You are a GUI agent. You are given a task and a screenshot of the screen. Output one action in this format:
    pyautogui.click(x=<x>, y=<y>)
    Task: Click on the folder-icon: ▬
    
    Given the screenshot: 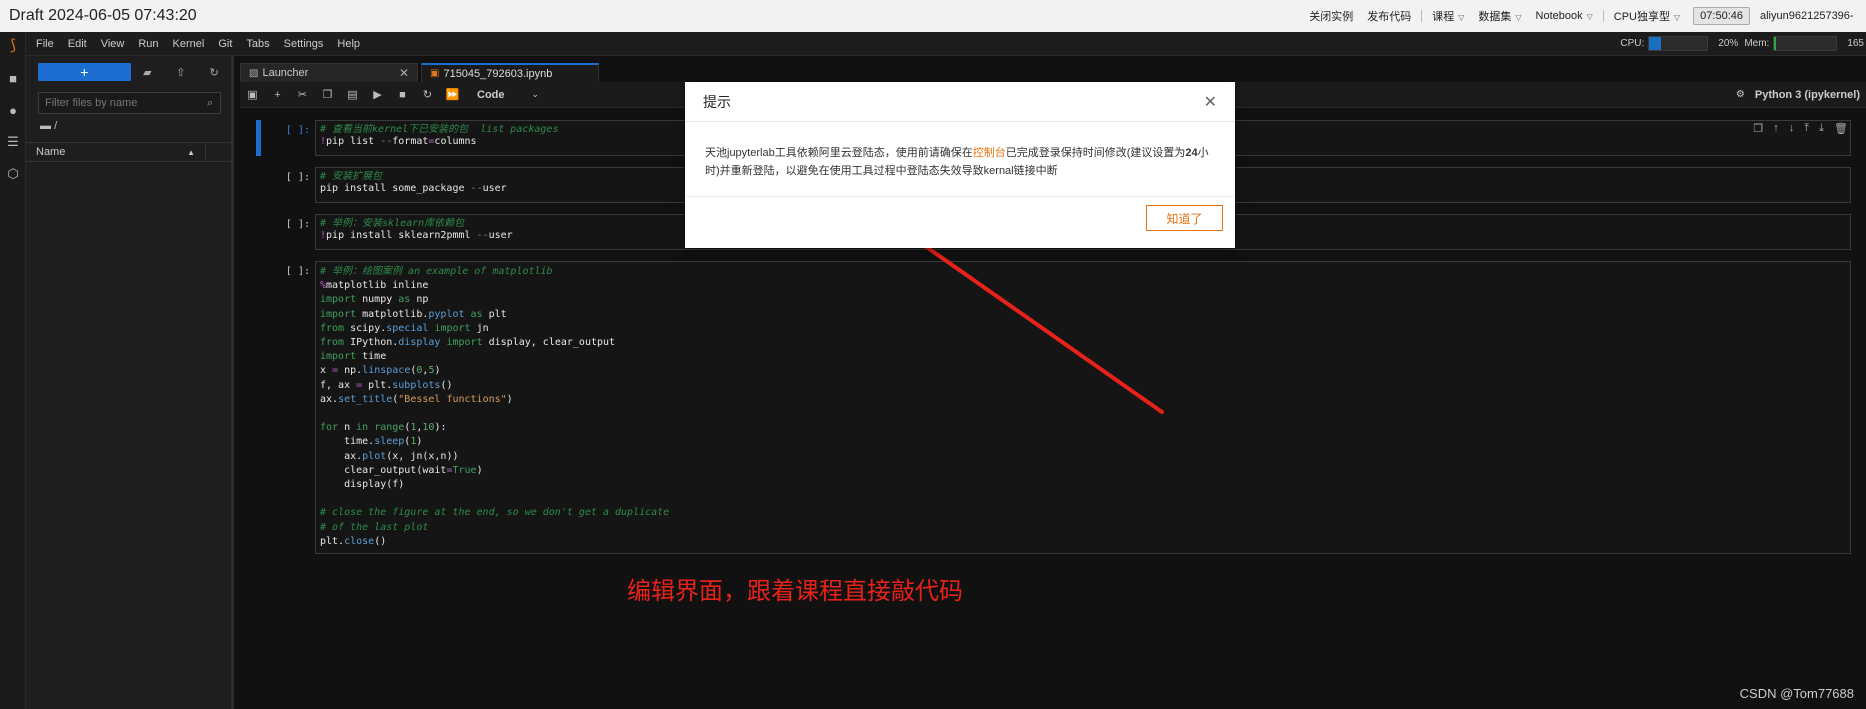 What is the action you would take?
    pyautogui.click(x=45, y=126)
    